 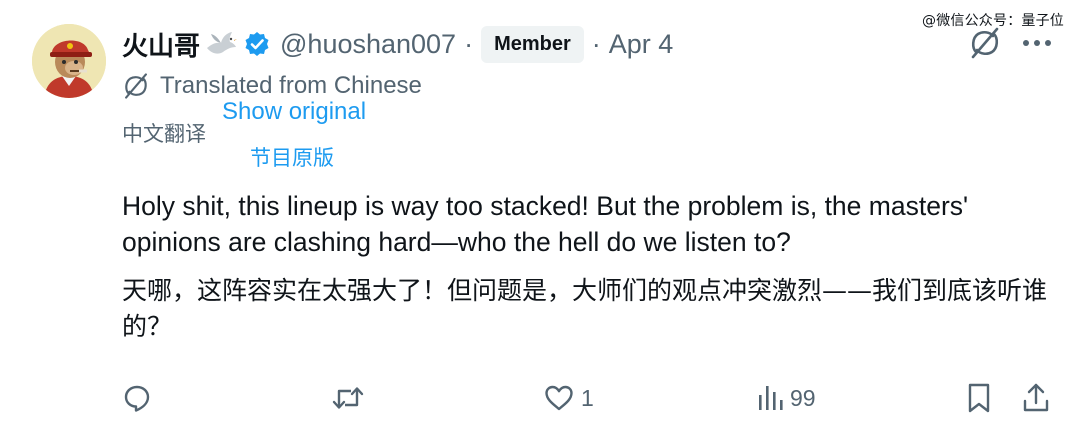 What do you see at coordinates (137, 398) in the screenshot?
I see `reply-icon` at bounding box center [137, 398].